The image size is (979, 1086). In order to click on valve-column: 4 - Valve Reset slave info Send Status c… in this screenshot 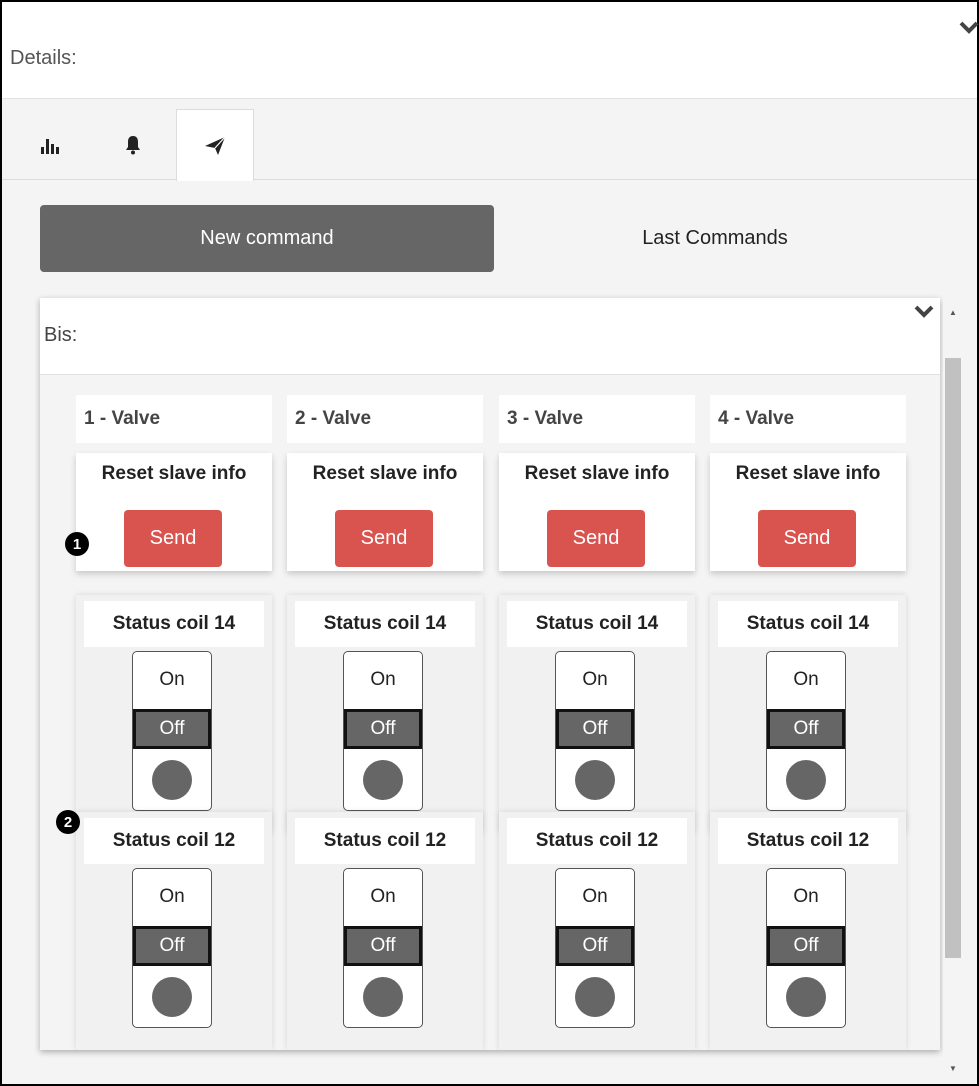, I will do `click(808, 722)`.